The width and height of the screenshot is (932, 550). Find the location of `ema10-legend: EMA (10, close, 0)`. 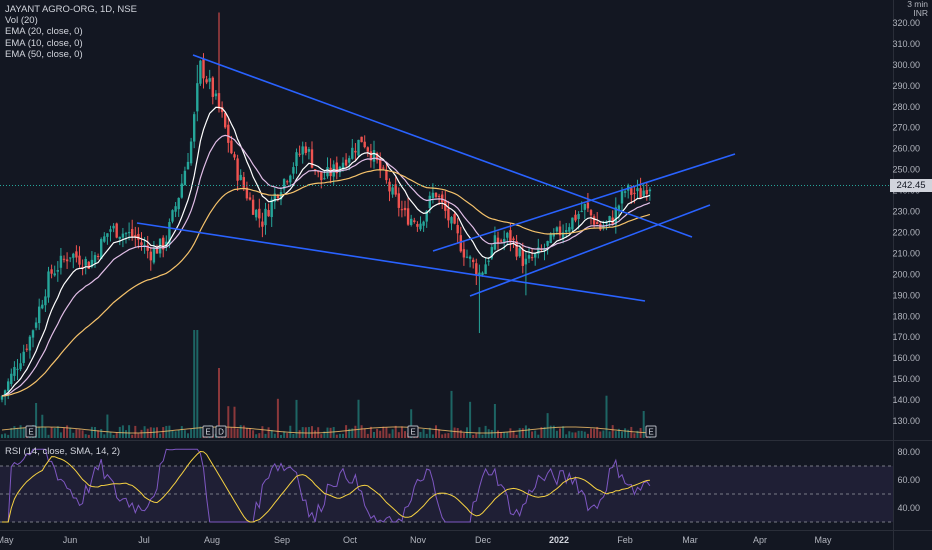

ema10-legend: EMA (10, close, 0) is located at coordinates (71, 43).